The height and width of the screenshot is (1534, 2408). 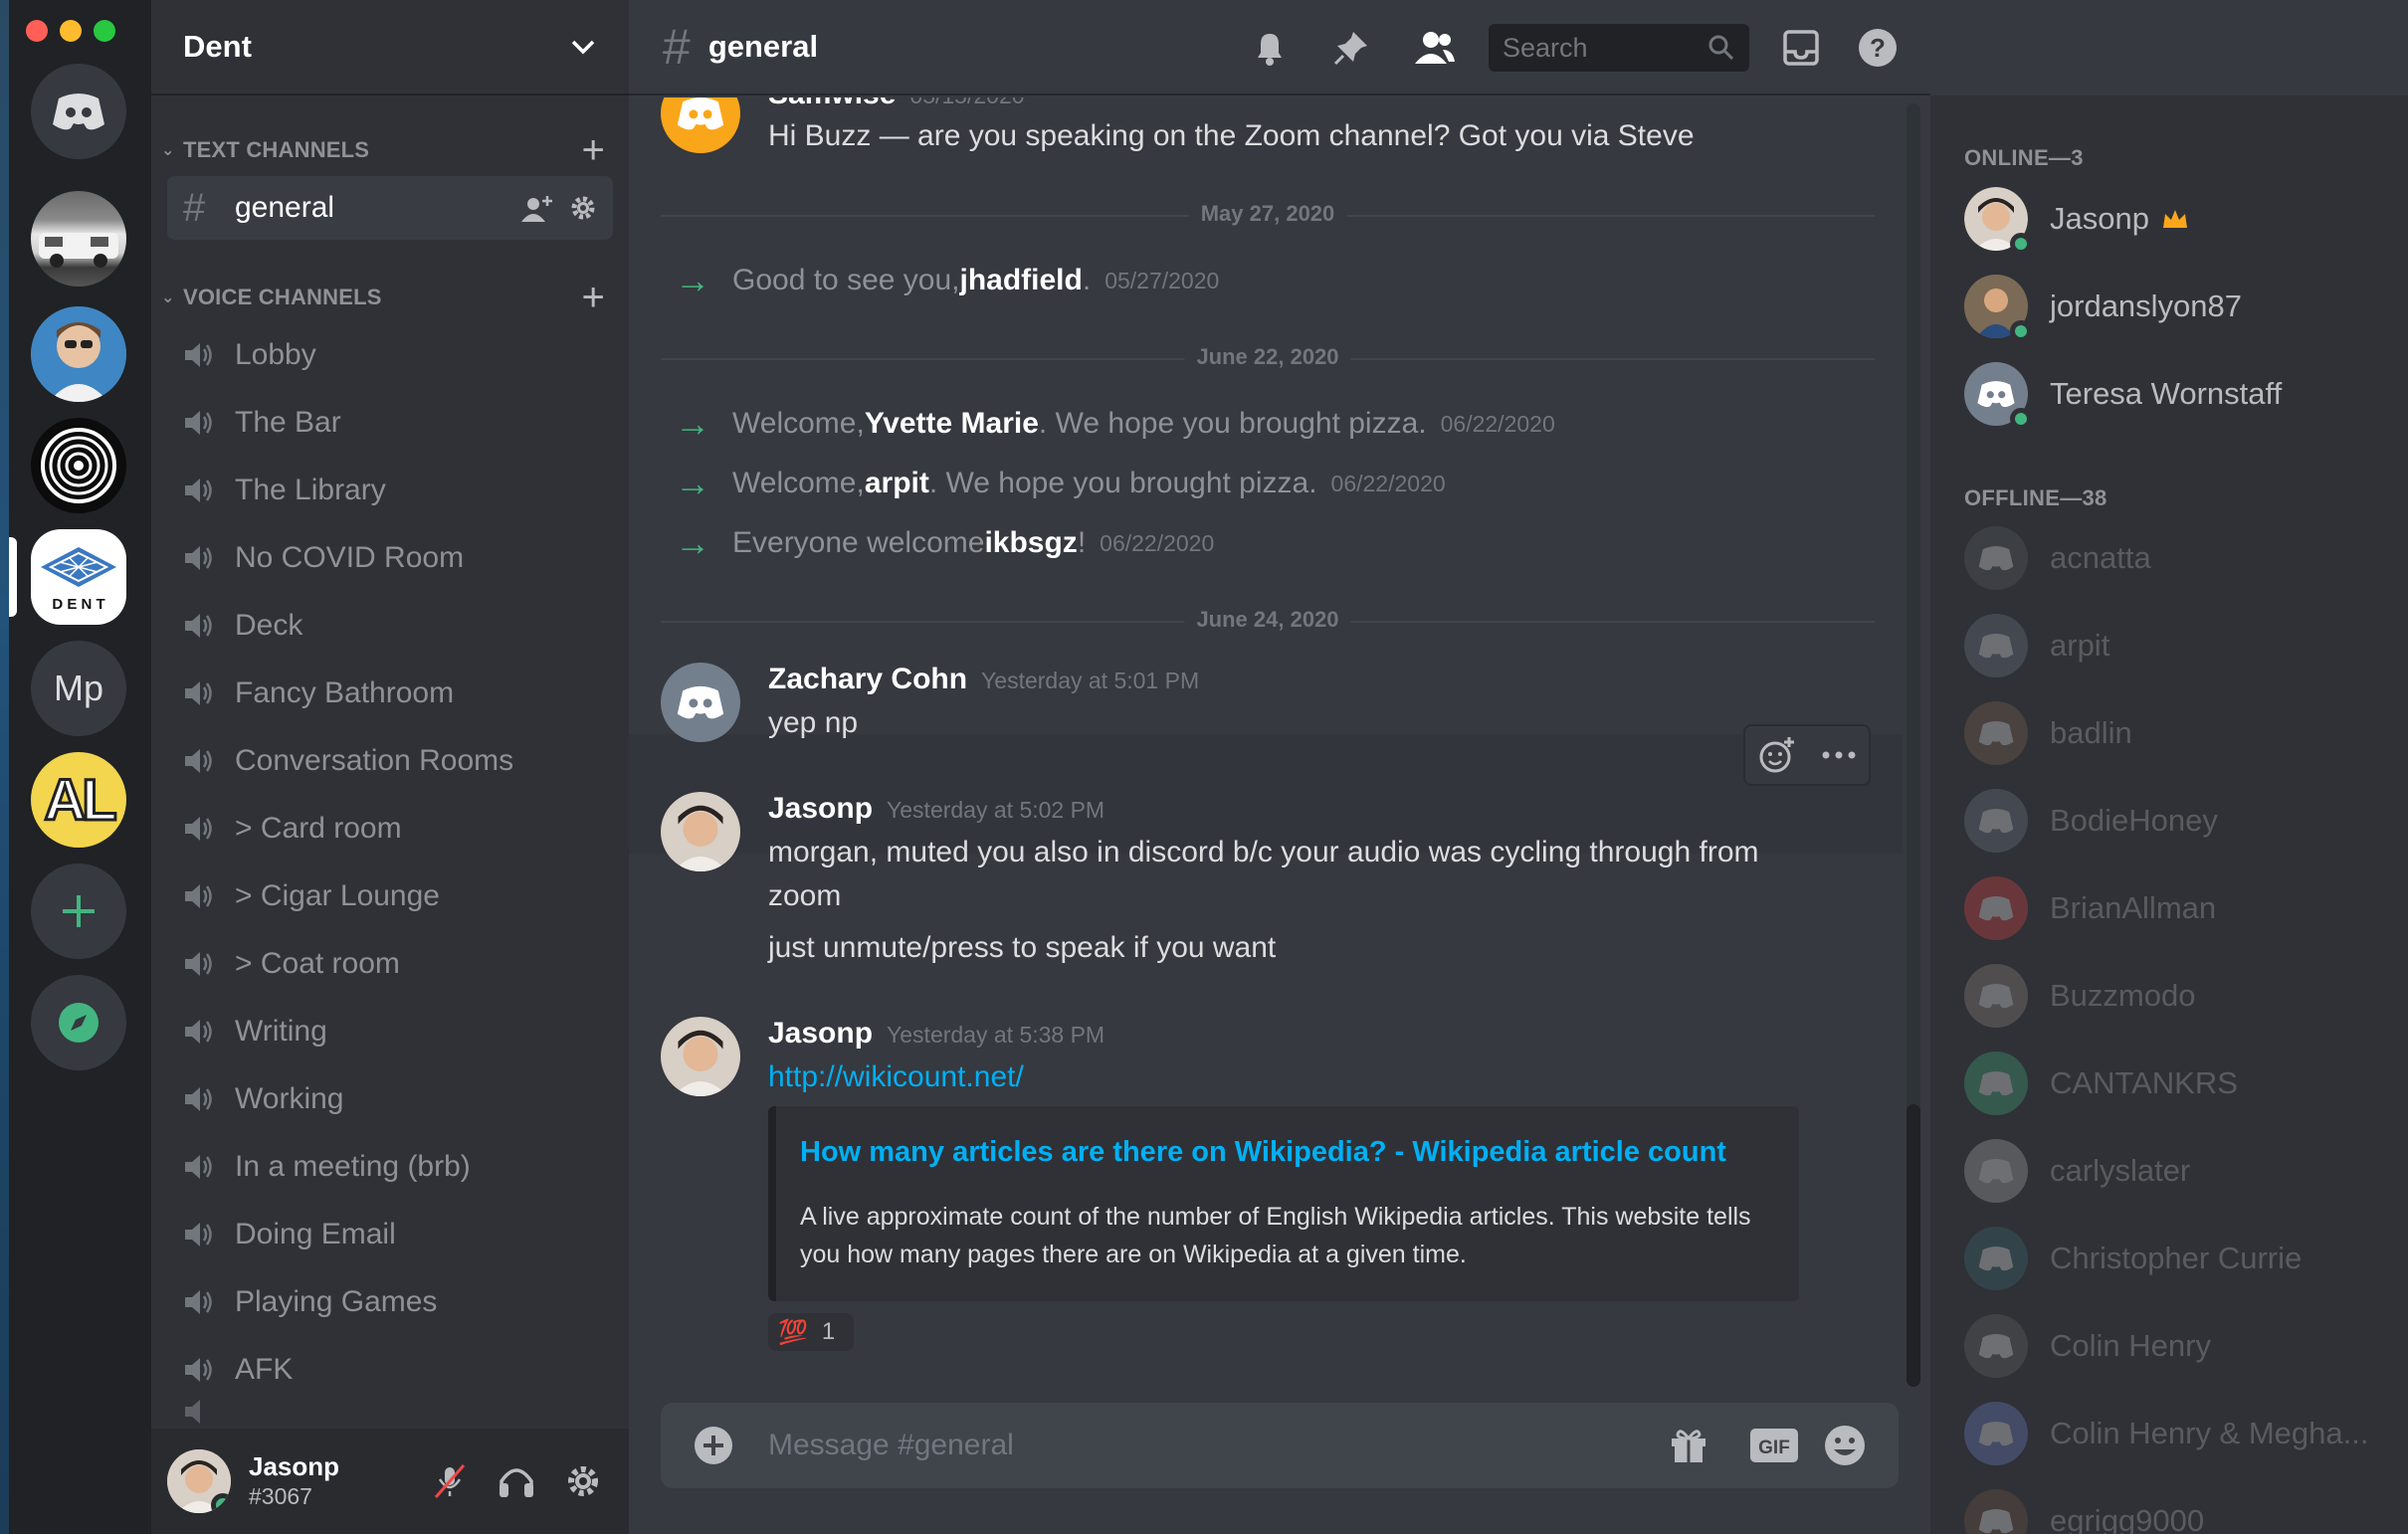 I want to click on message-timestamp: 05/27/2020, so click(x=1162, y=280).